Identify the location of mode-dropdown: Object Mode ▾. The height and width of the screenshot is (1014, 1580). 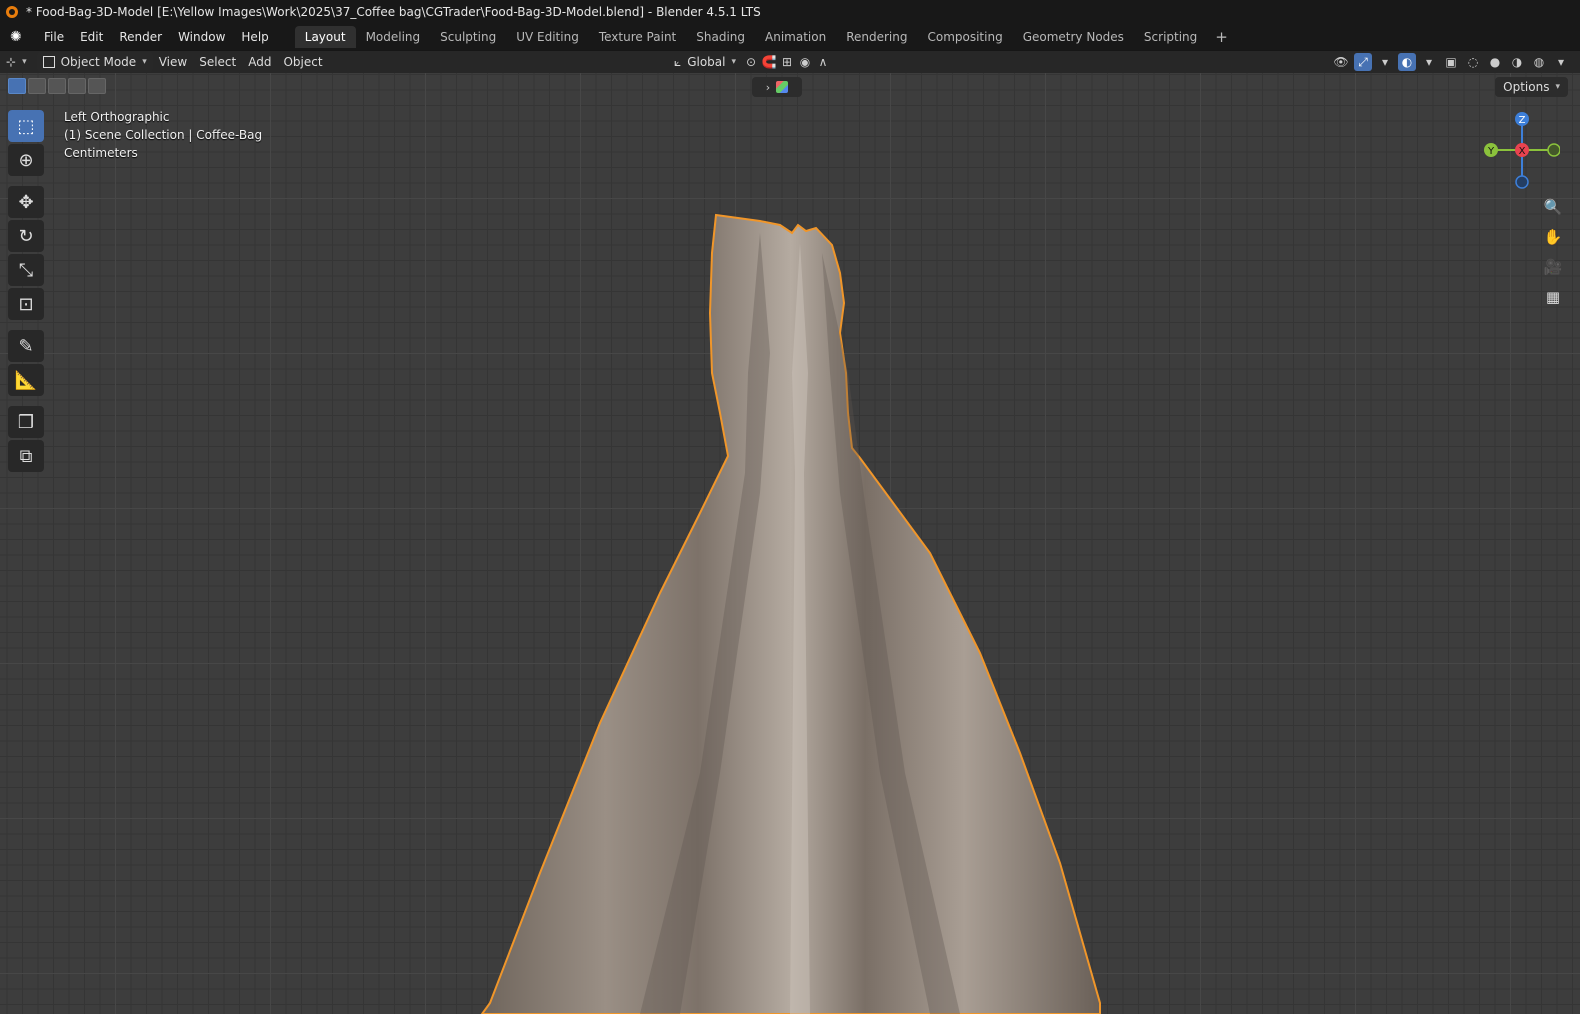
(94, 62).